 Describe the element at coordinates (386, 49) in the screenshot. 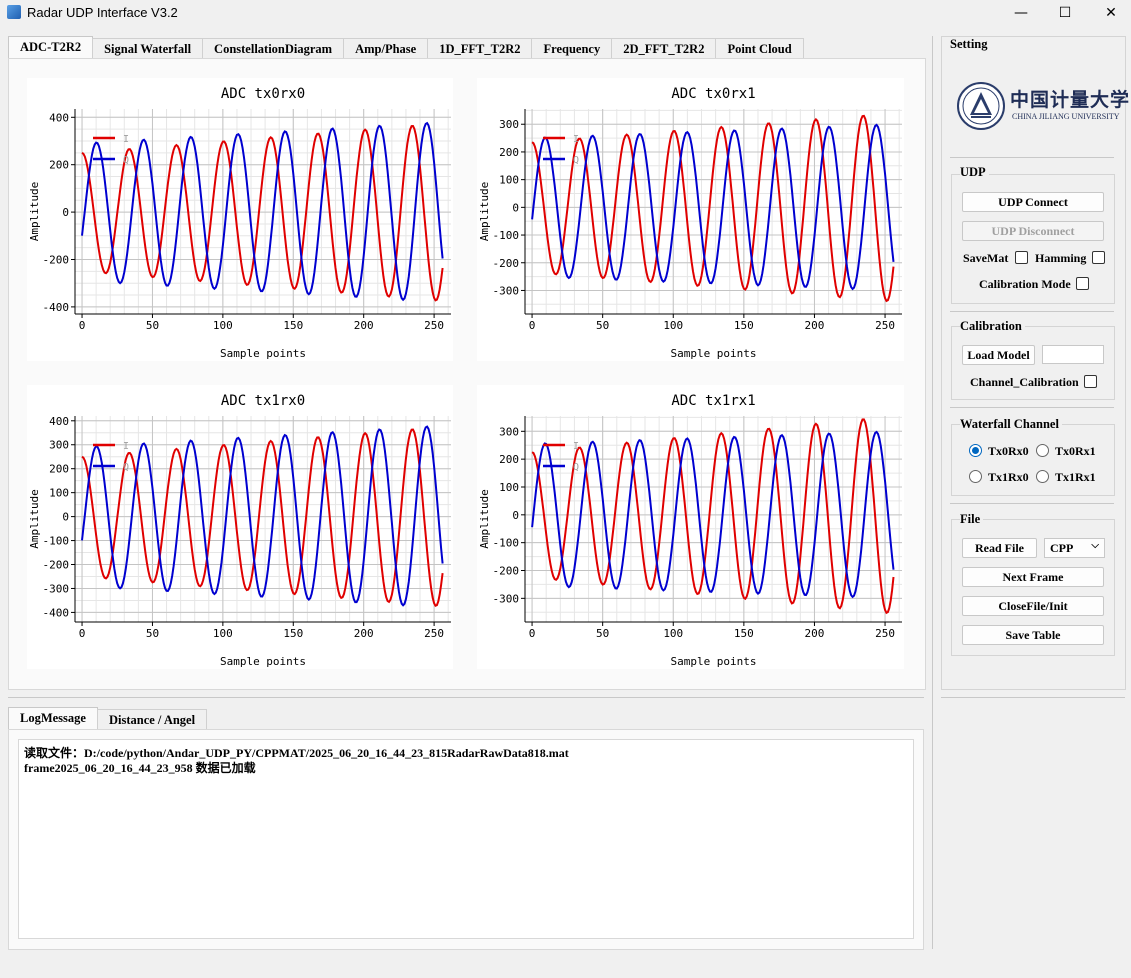

I see `tab-amp-phase: Amp/Phase` at that location.